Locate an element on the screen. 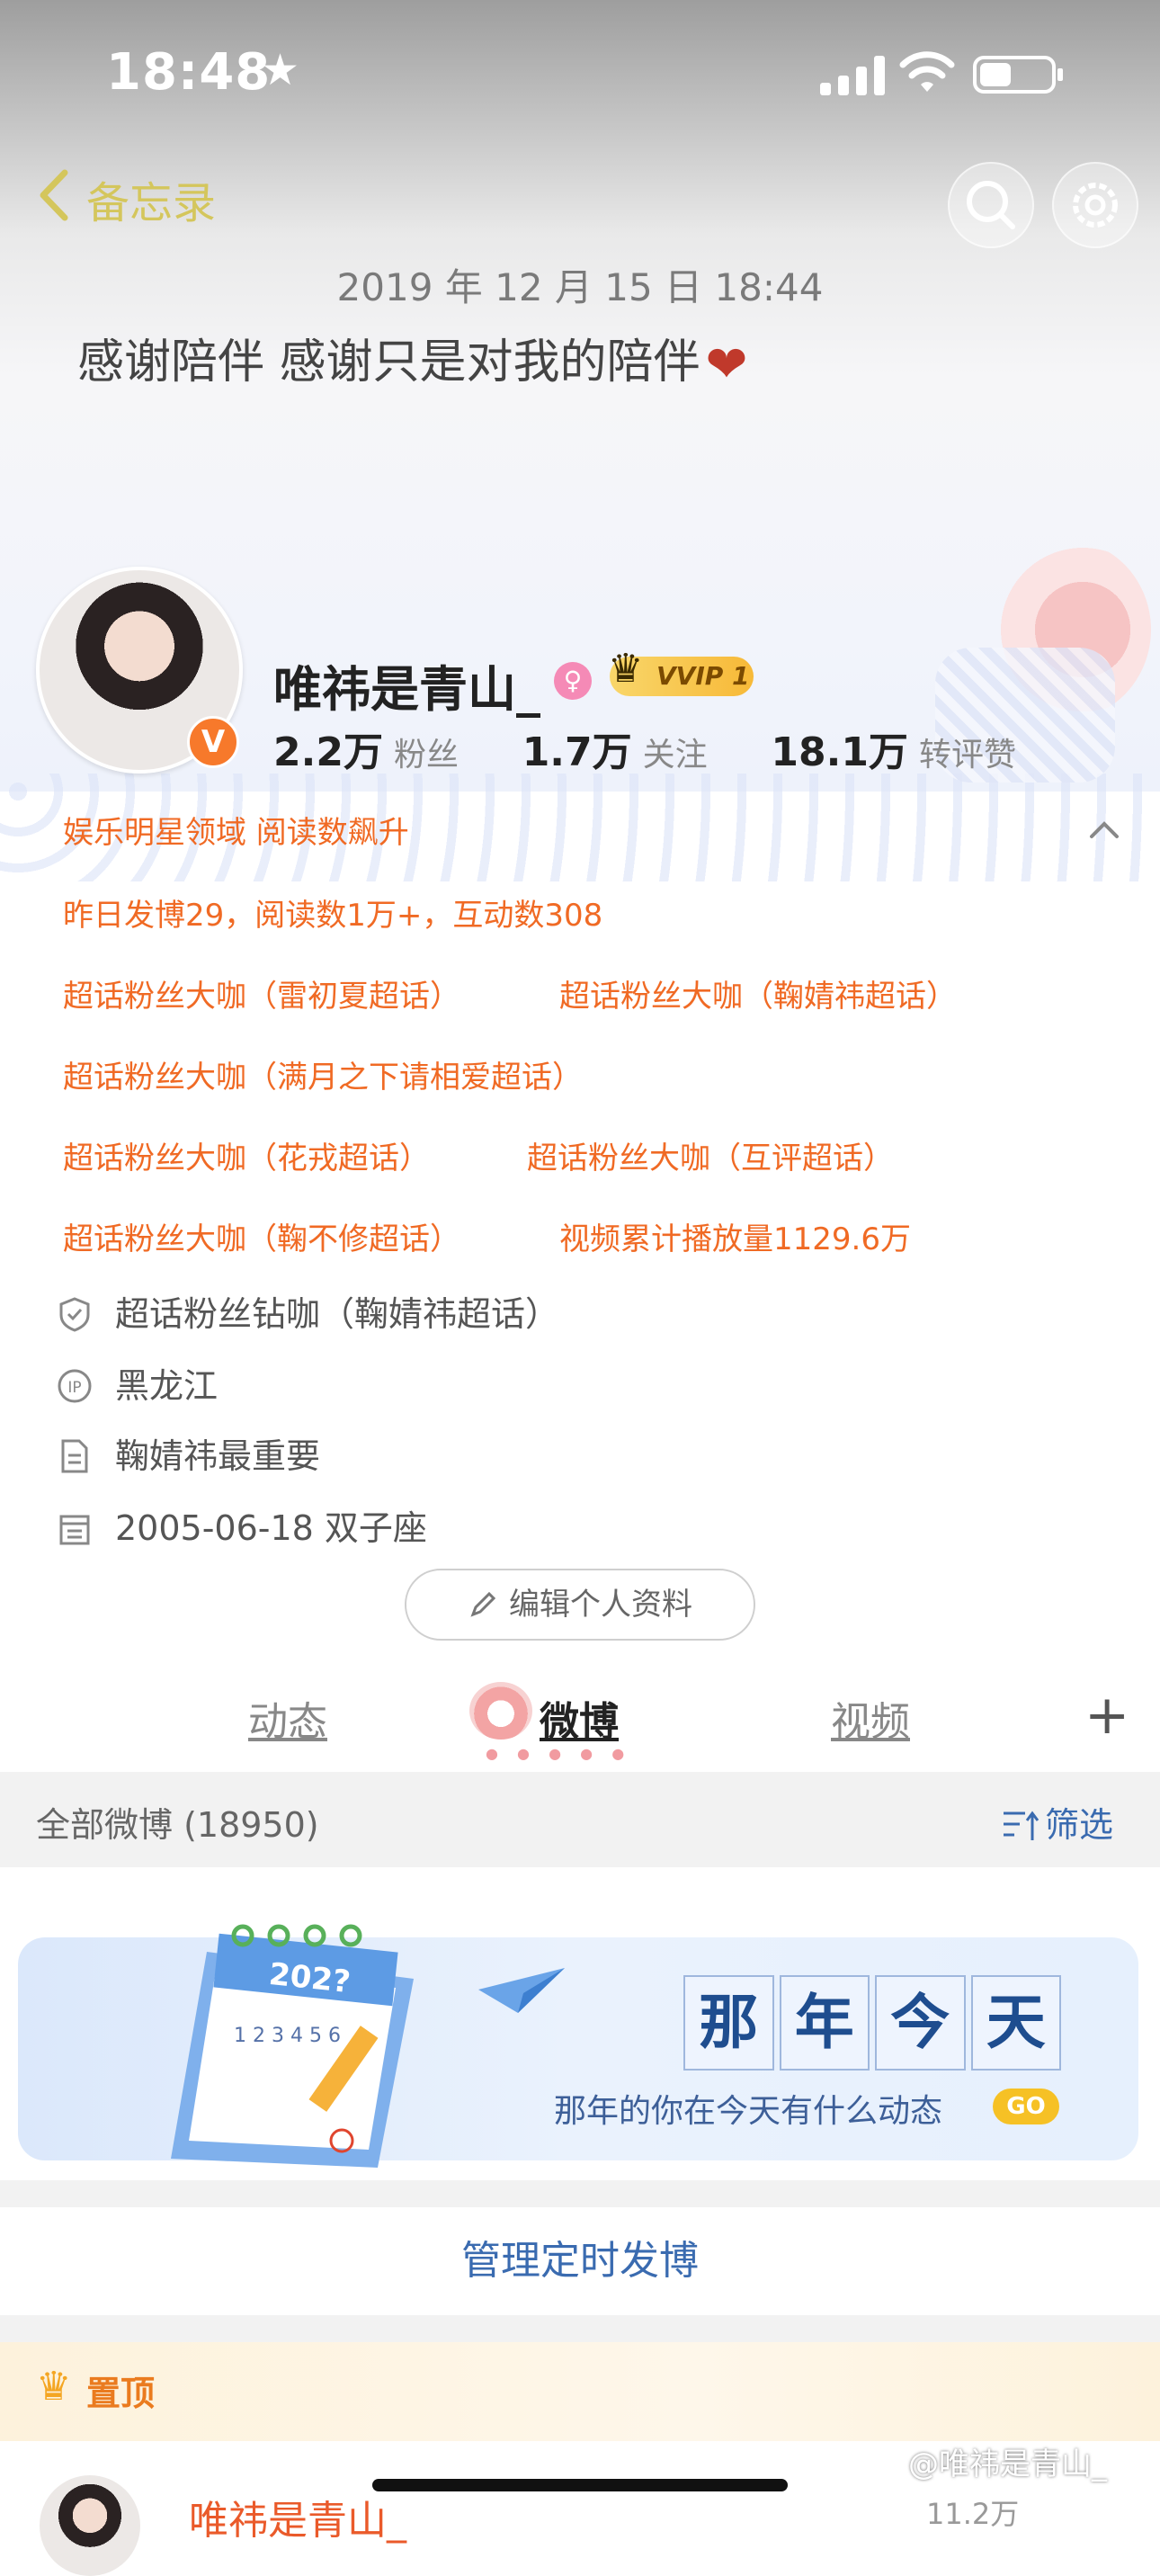 Image resolution: width=1160 pixels, height=2576 pixels. username: 唯祎是青山_ is located at coordinates (406, 689).